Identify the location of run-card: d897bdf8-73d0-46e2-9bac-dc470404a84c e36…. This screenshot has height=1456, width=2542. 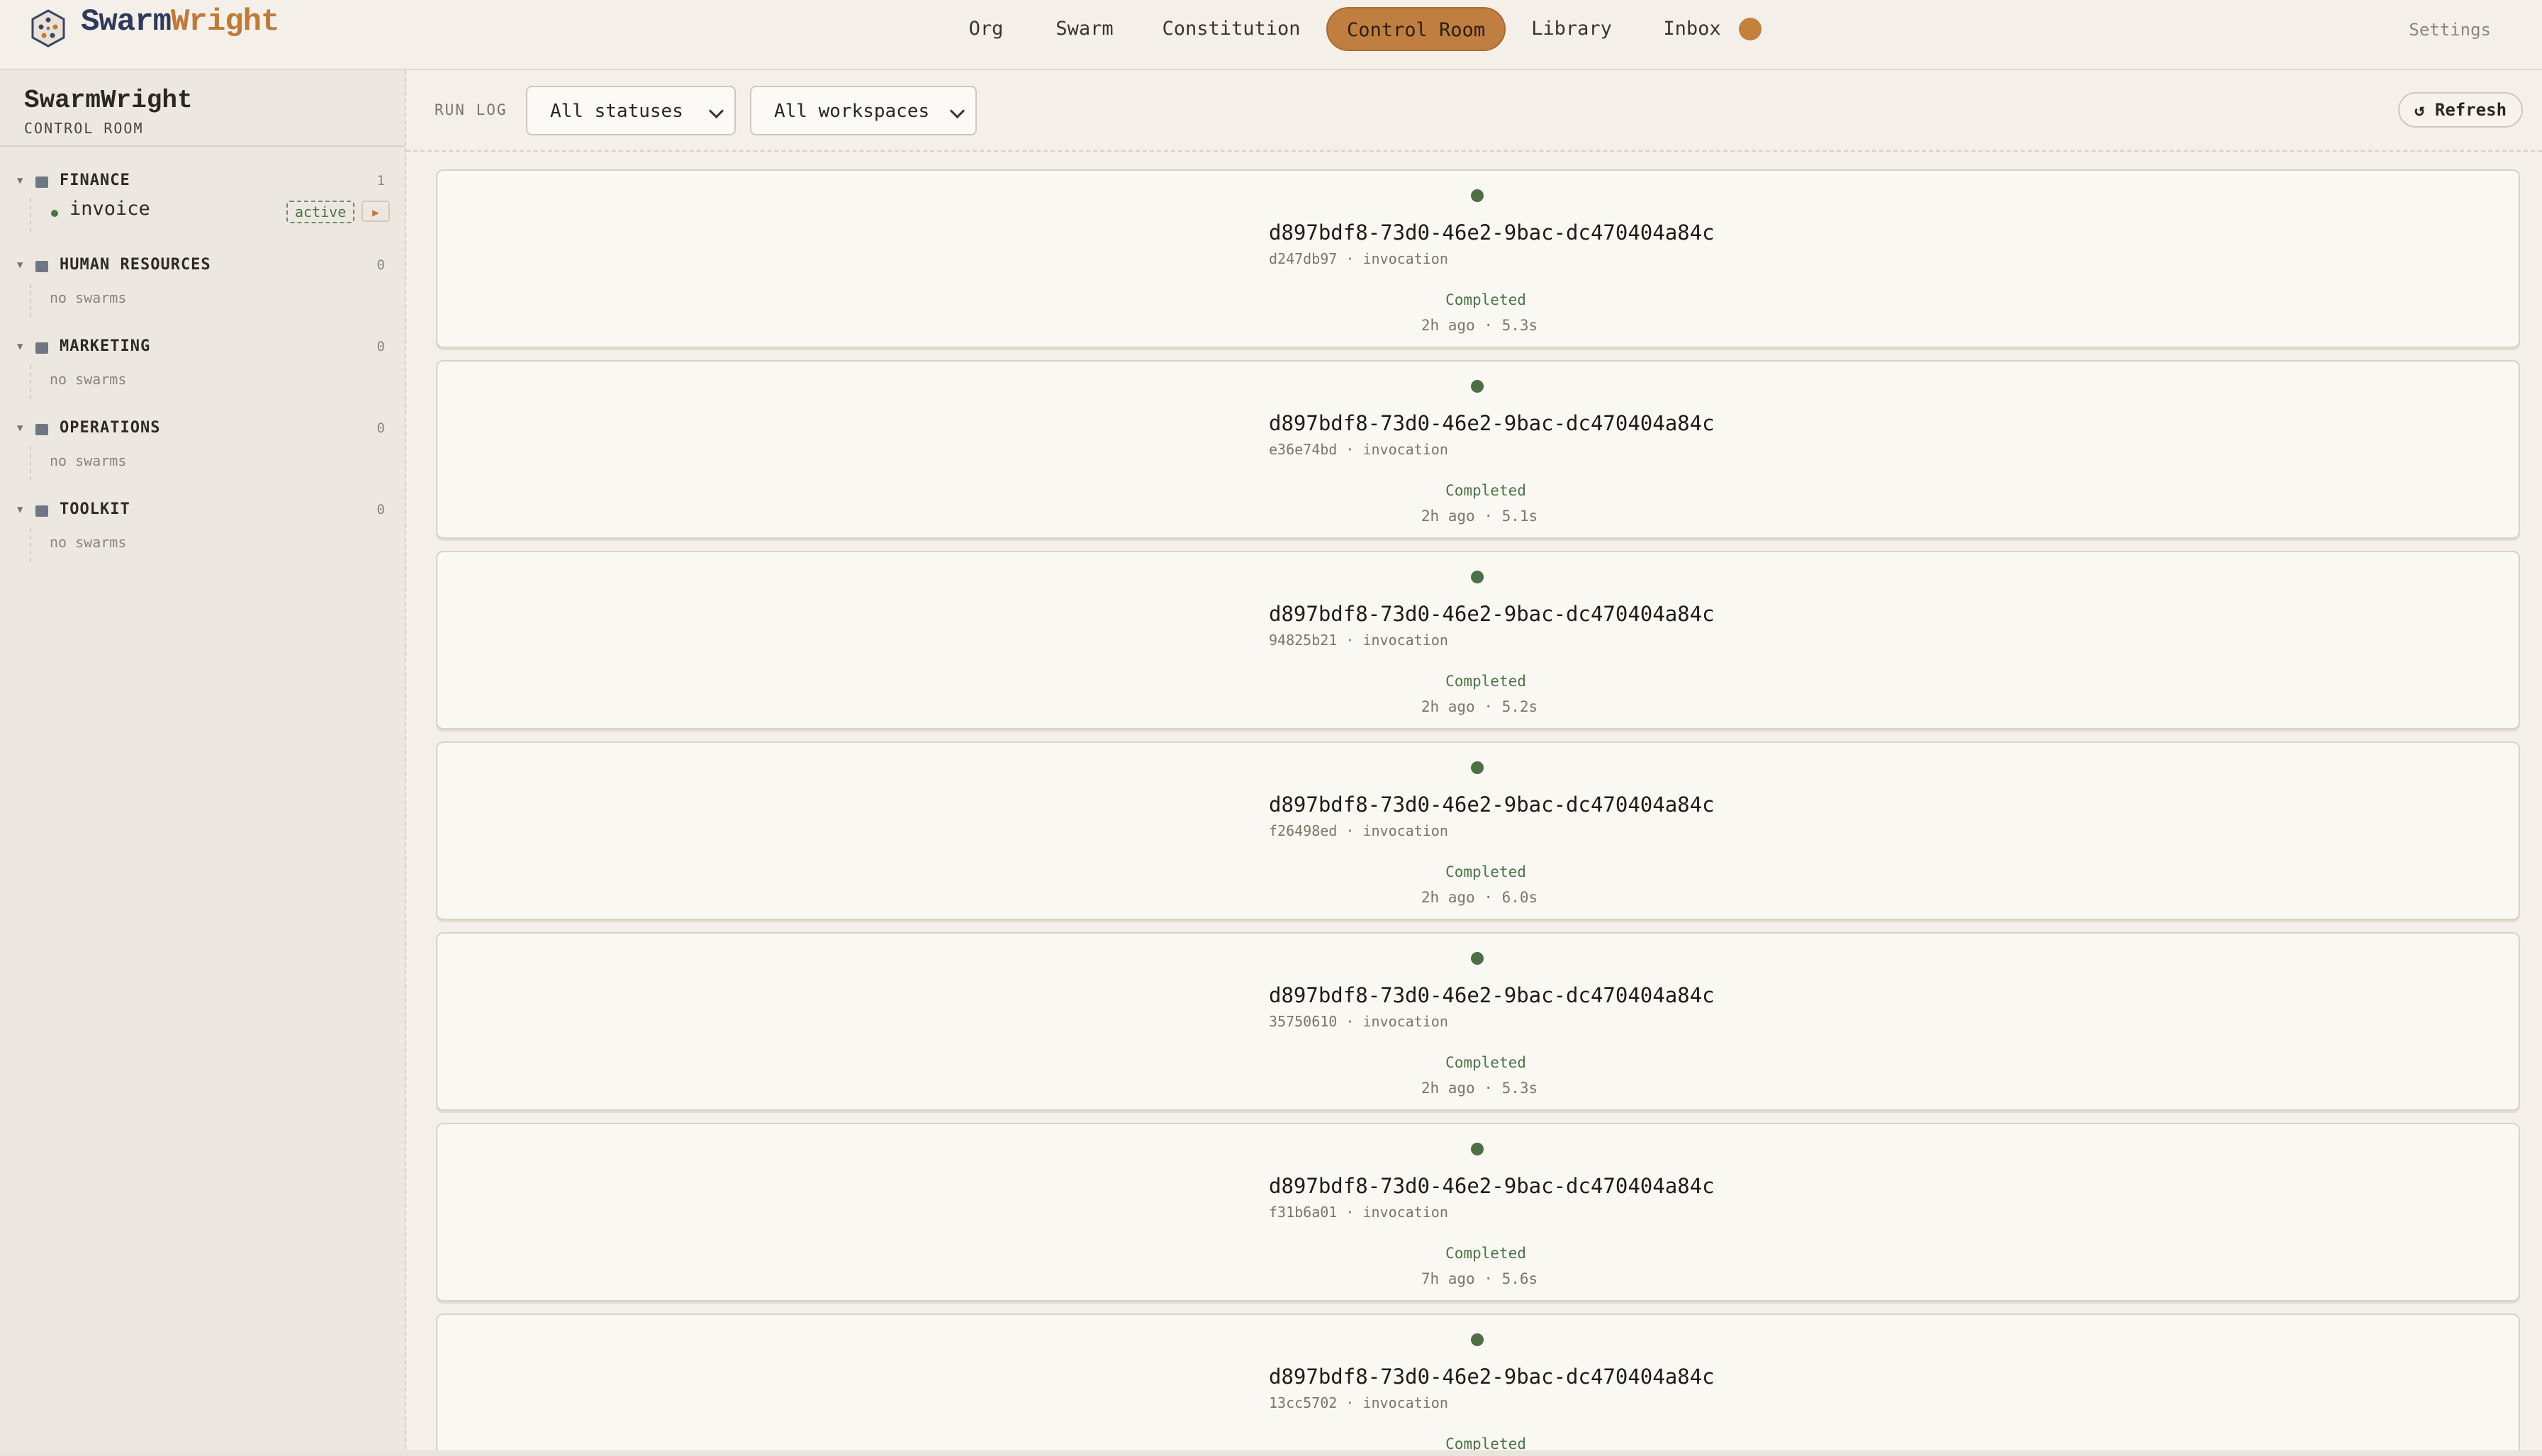
(1478, 449).